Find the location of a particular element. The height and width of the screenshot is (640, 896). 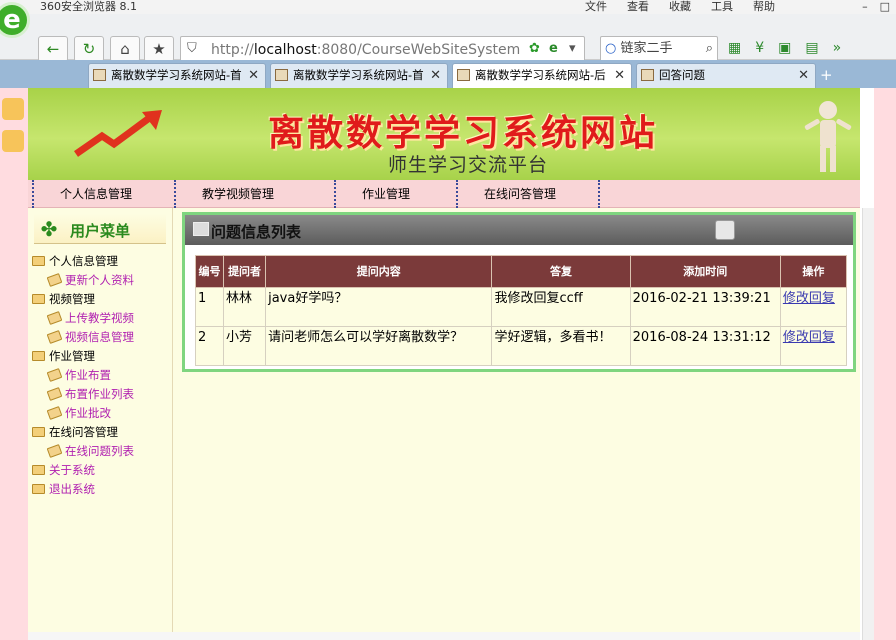

tree-assign-homework: 作业布置 is located at coordinates (100, 375).